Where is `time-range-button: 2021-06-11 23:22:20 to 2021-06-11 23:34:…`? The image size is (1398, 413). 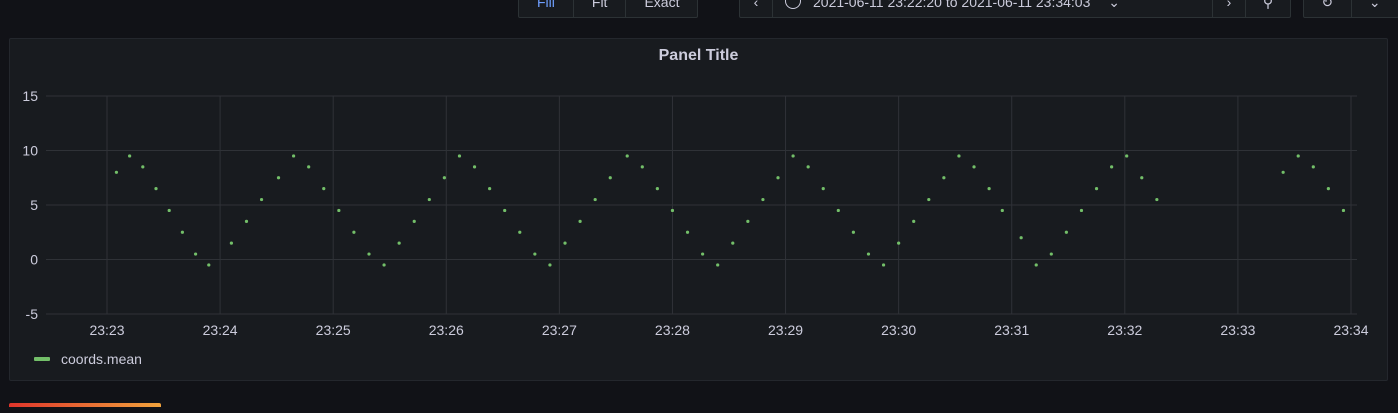 time-range-button: 2021-06-11 23:22:20 to 2021-06-11 23:34:… is located at coordinates (993, 8).